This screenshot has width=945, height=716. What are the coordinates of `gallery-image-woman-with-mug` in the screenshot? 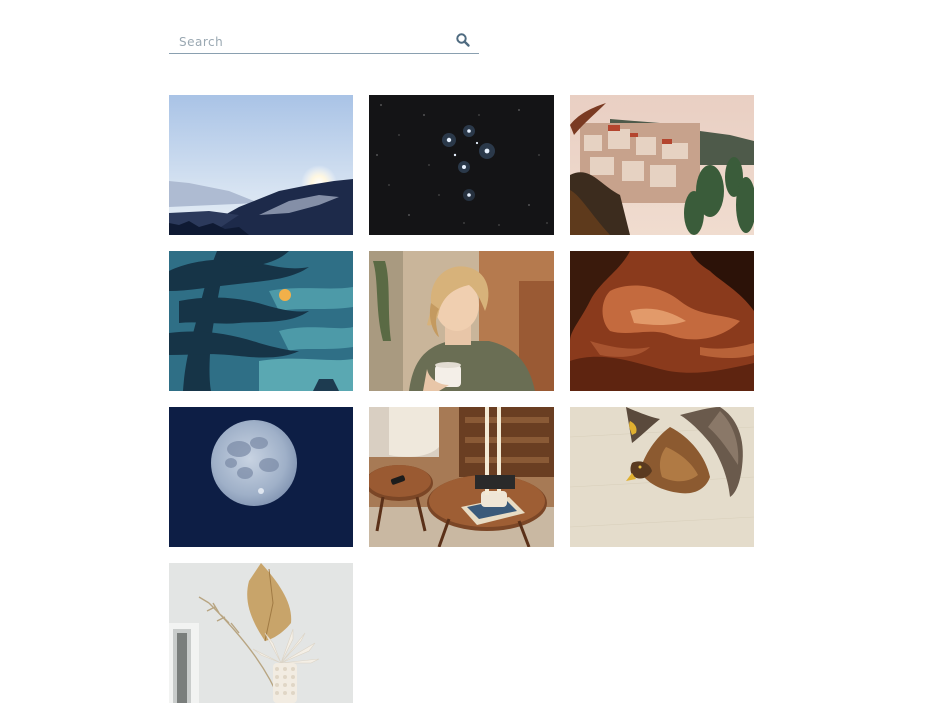 It's located at (461, 321).